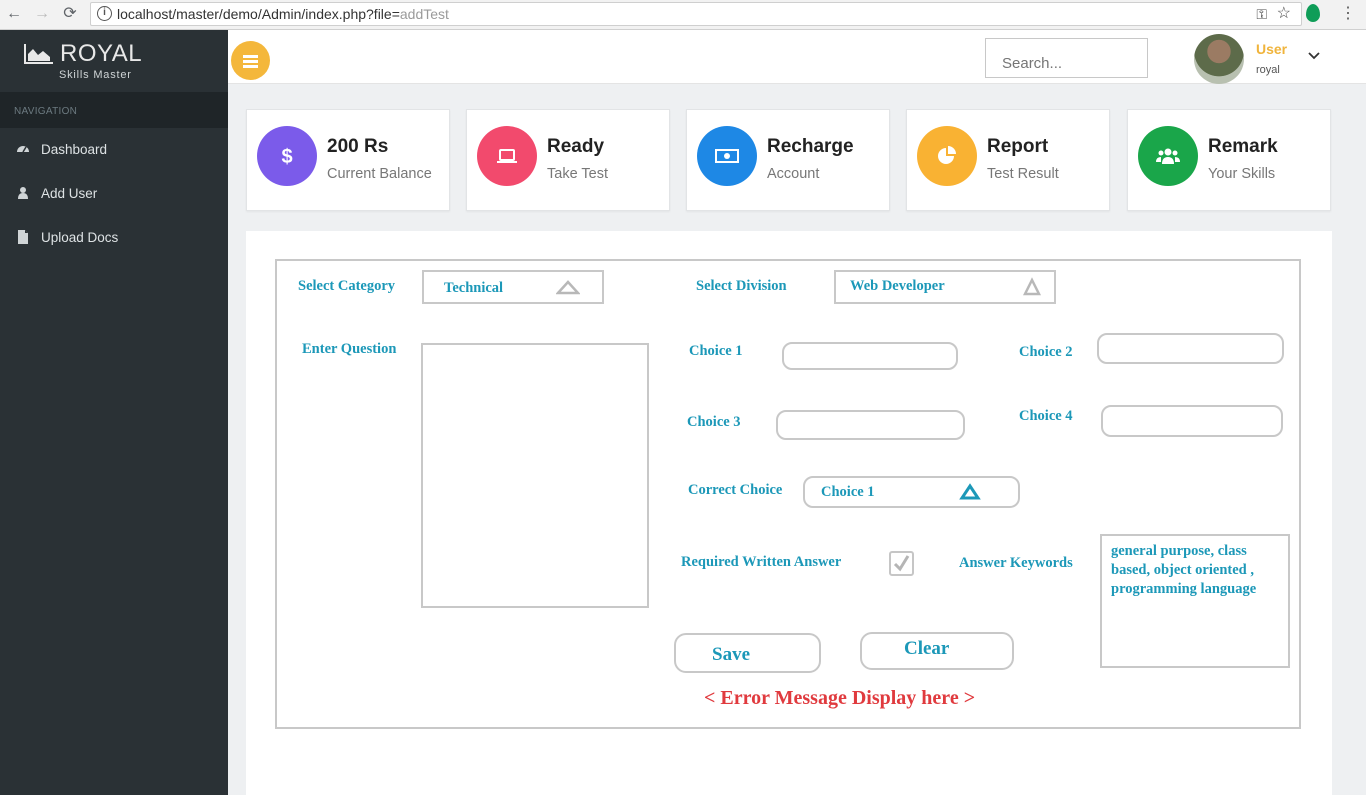 The width and height of the screenshot is (1366, 795). Describe the element at coordinates (114, 110) in the screenshot. I see `nav-heading: NAVIGATION` at that location.